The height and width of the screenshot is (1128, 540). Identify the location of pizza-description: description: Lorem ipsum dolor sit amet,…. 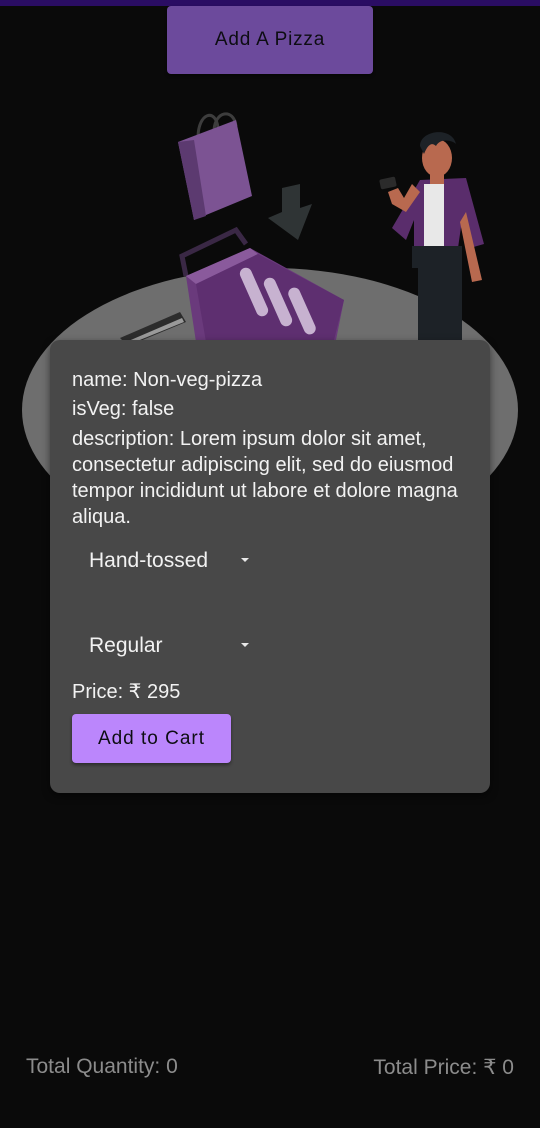
(265, 478).